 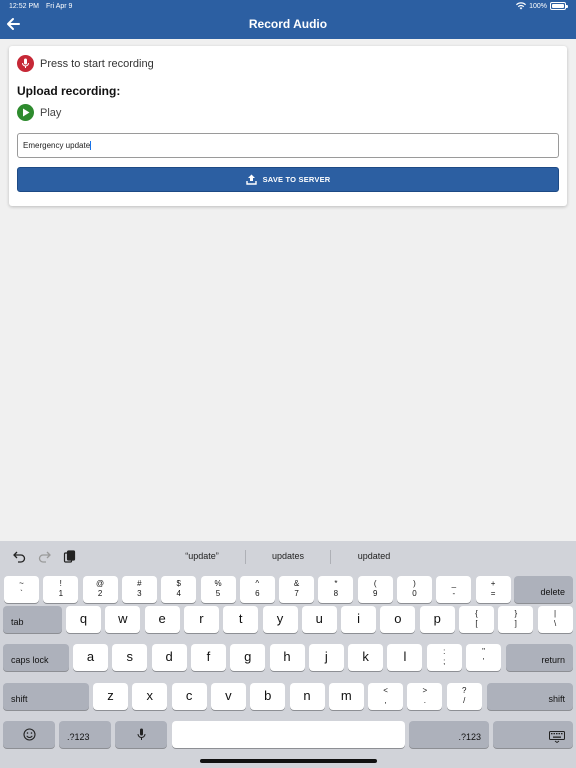 I want to click on symbol-key-a-1-shift-char: ", so click(x=483, y=651).